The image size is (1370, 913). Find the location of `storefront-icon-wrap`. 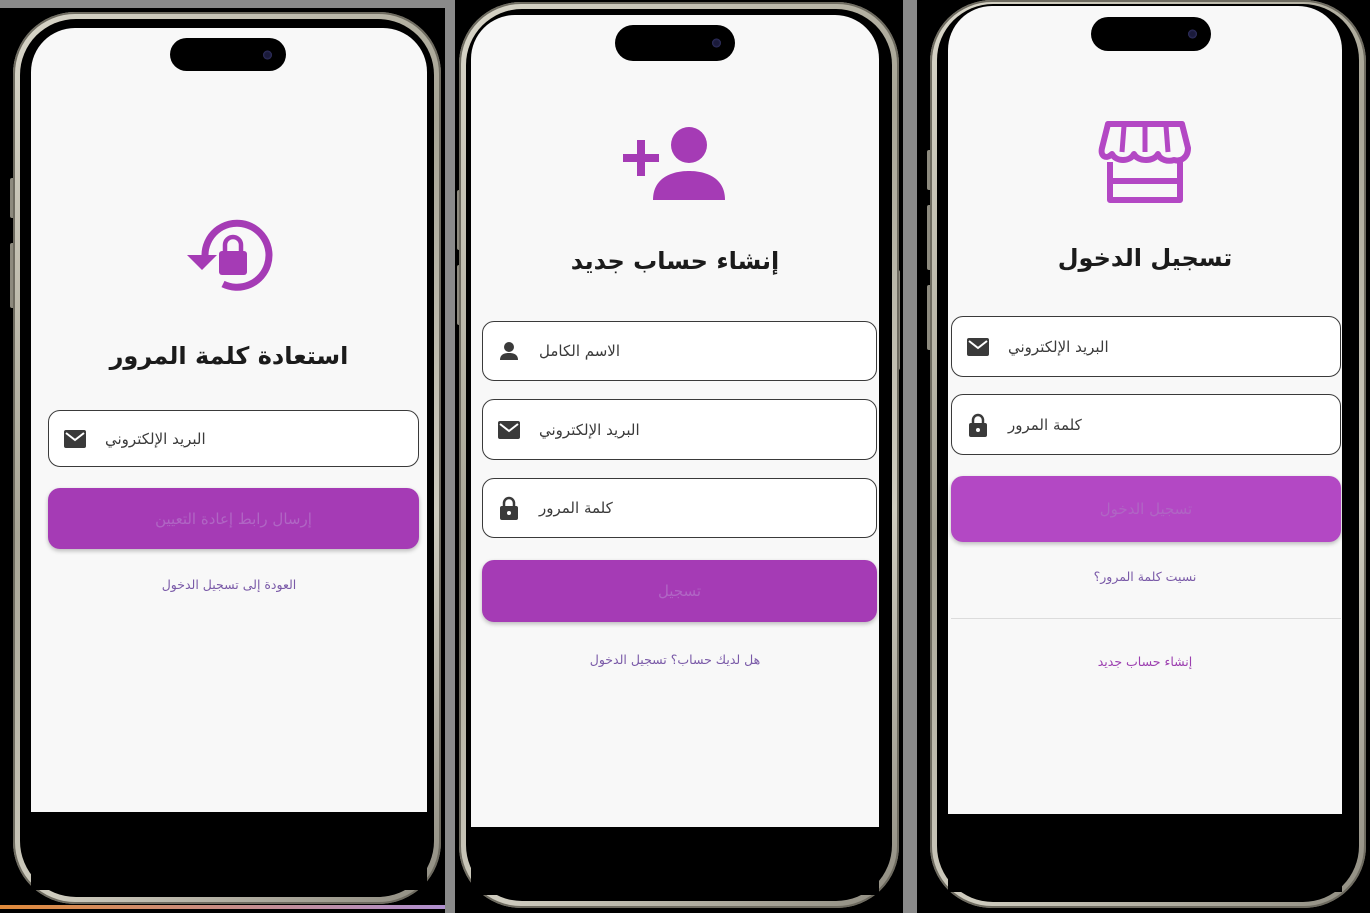

storefront-icon-wrap is located at coordinates (1145, 161).